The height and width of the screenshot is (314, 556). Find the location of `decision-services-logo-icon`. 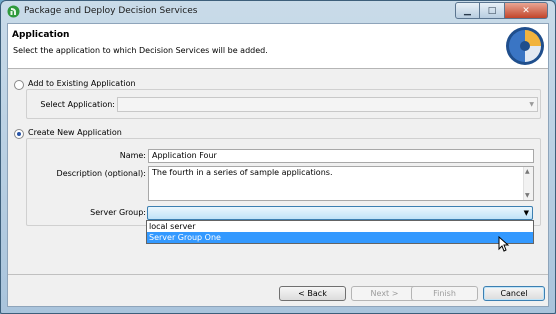

decision-services-logo-icon is located at coordinates (525, 46).